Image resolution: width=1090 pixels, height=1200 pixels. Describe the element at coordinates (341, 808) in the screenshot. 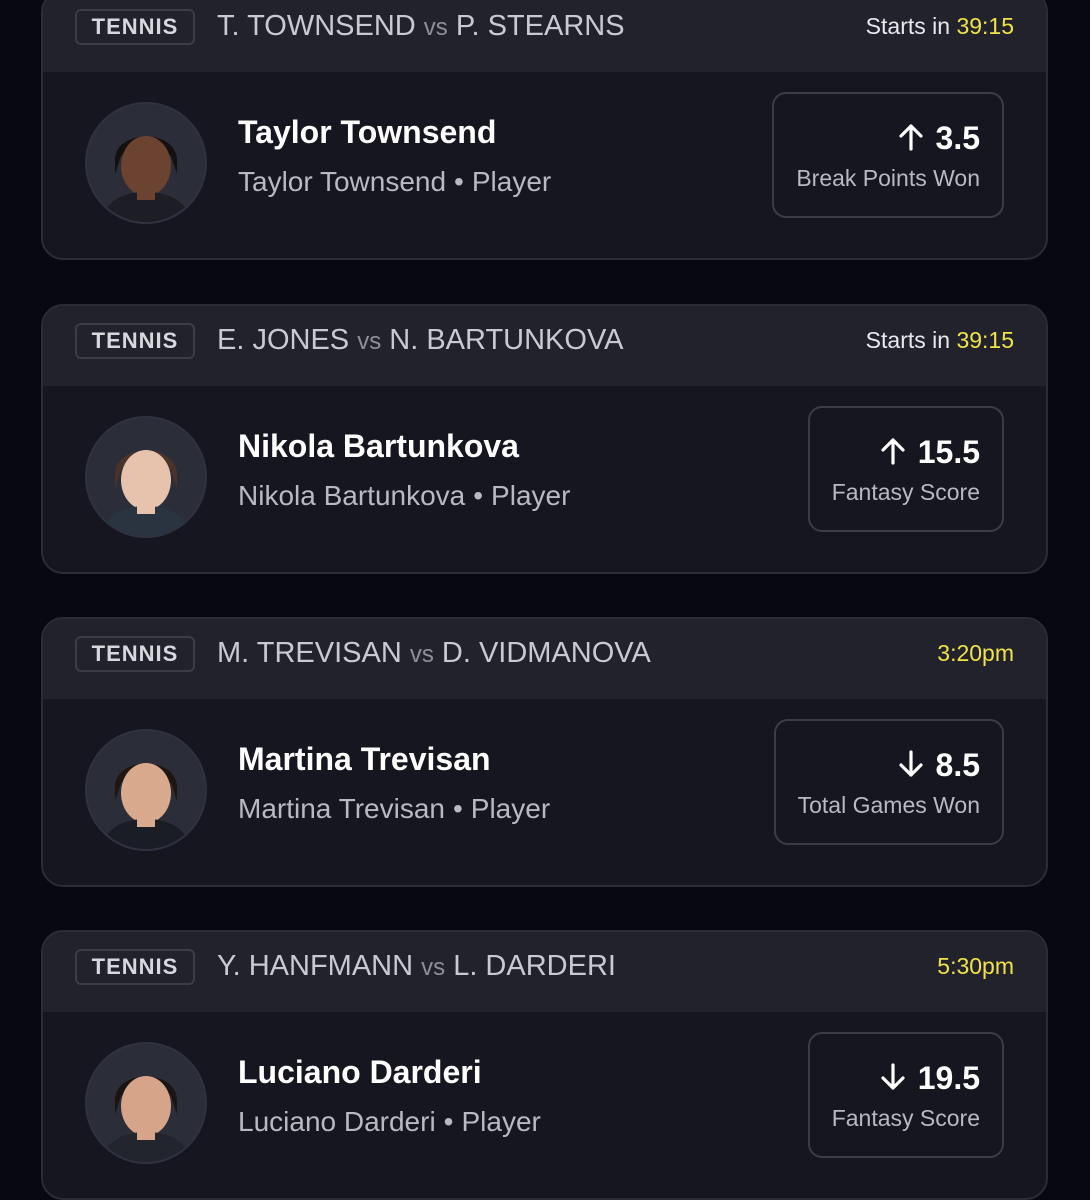

I see `player-team: Martina Trevisan` at that location.